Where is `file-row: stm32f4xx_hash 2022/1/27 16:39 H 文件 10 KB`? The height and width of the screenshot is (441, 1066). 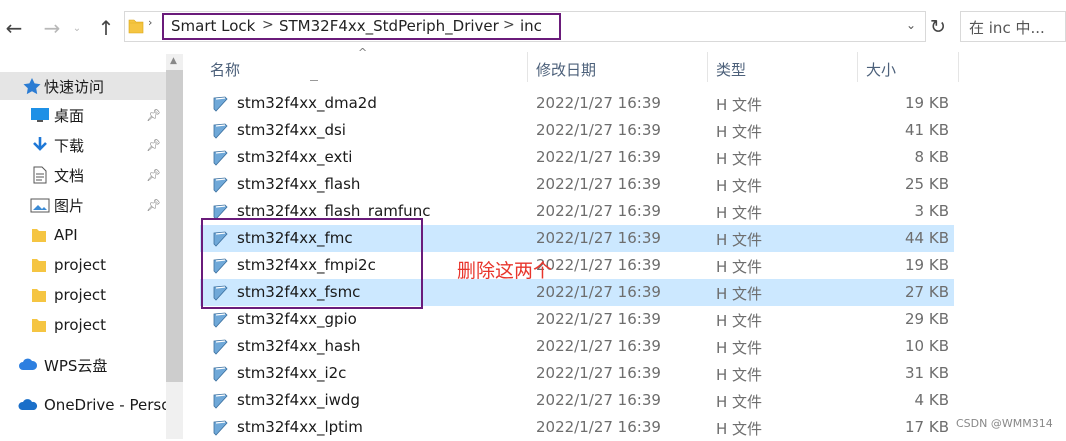 file-row: stm32f4xx_hash 2022/1/27 16:39 H 文件 10 KB is located at coordinates (577, 346).